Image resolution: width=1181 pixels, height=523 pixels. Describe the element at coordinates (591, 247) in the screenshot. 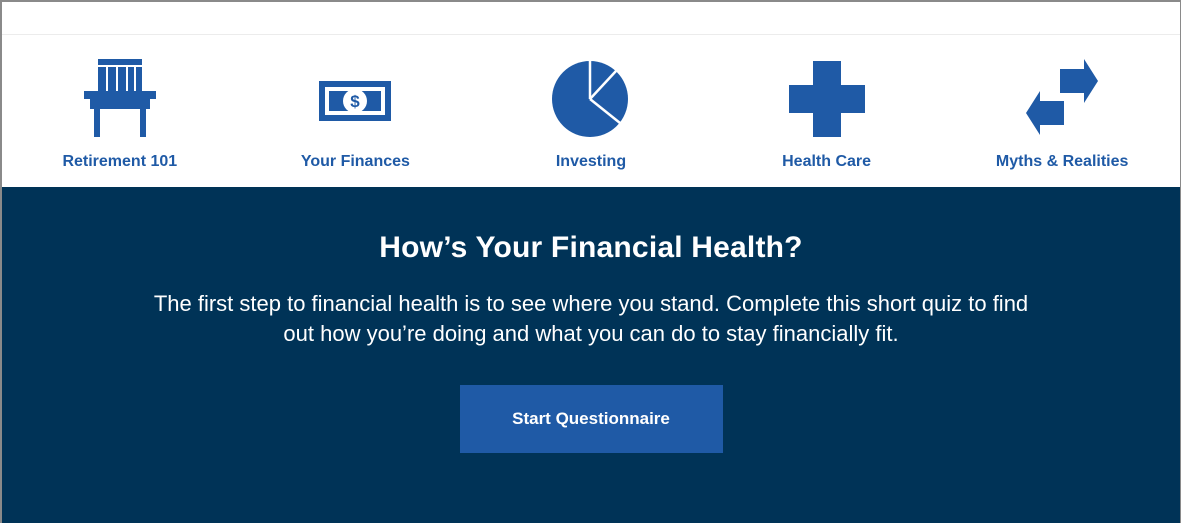

I see `banner-title: How’s Your Financial Health?` at that location.